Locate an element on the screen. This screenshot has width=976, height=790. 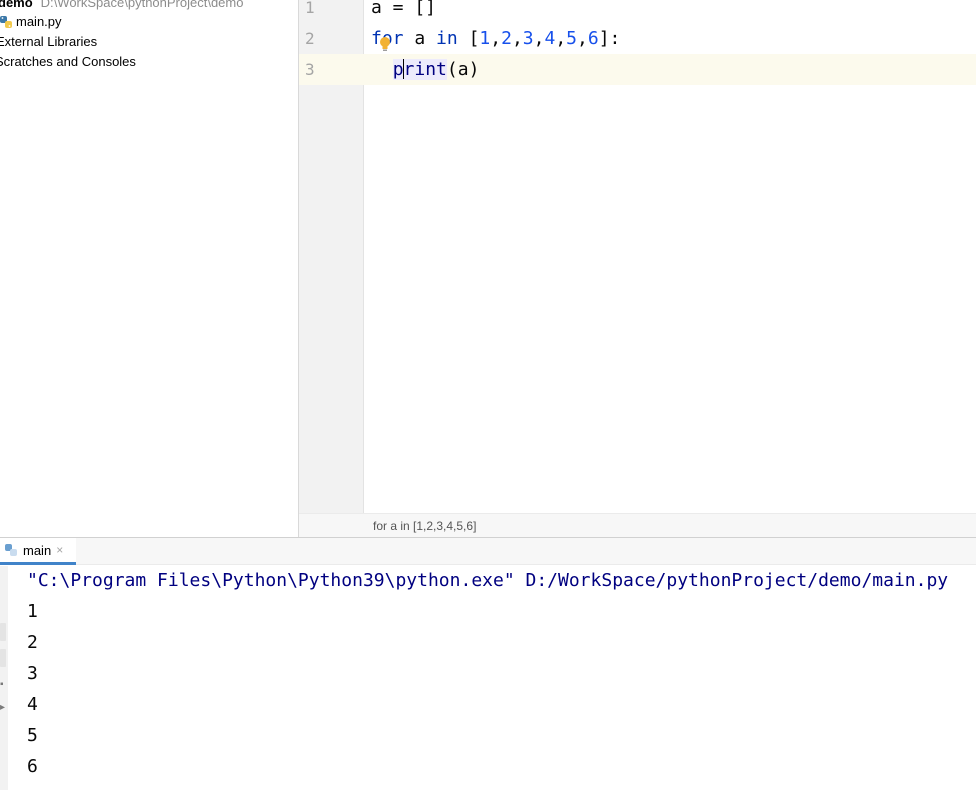
close-icon: × is located at coordinates (59, 550).